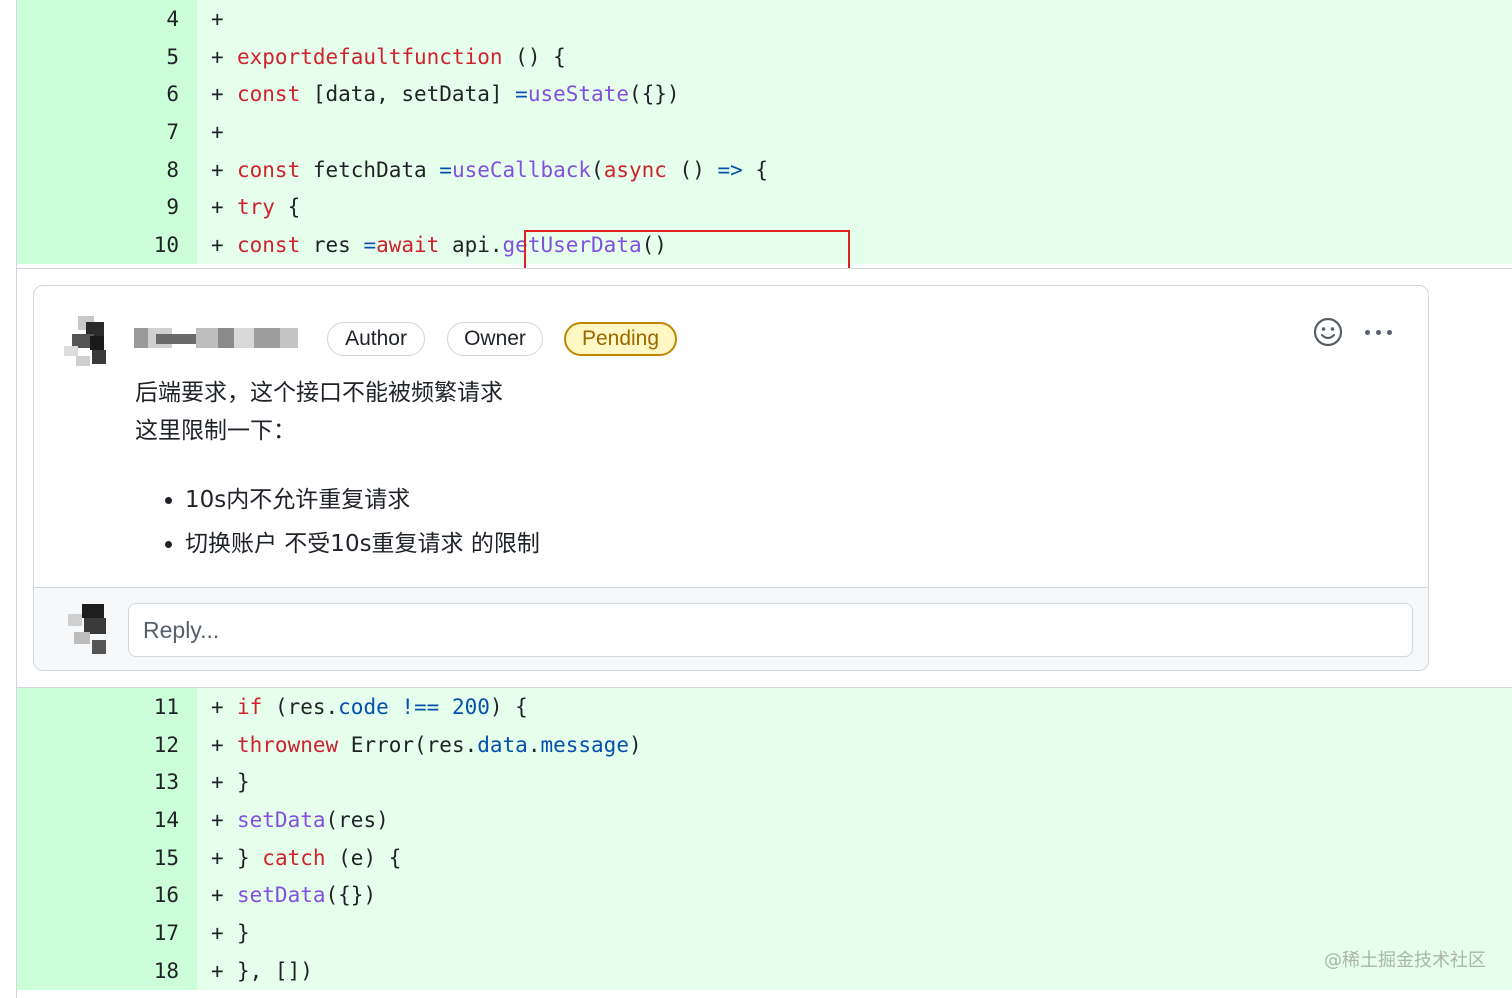 This screenshot has height=998, width=1512. I want to click on token-keyword: async, so click(635, 169).